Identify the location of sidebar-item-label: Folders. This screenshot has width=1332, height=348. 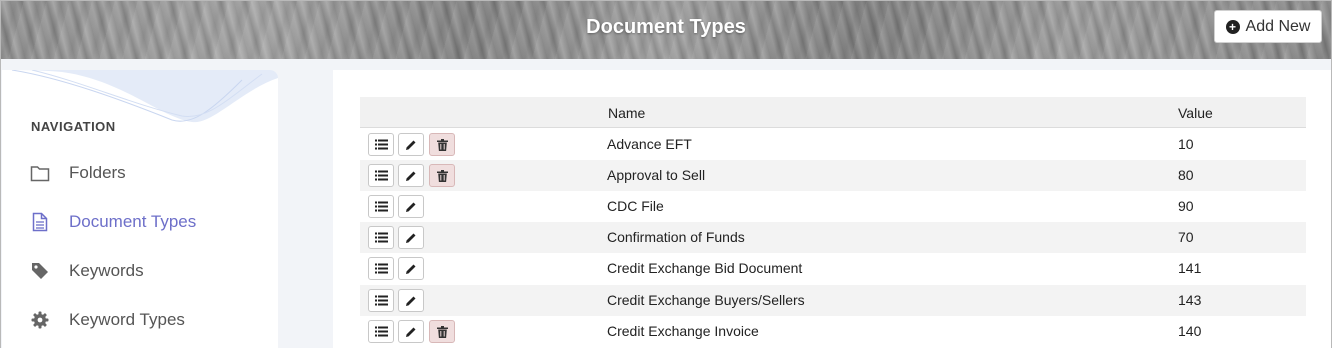
(97, 172).